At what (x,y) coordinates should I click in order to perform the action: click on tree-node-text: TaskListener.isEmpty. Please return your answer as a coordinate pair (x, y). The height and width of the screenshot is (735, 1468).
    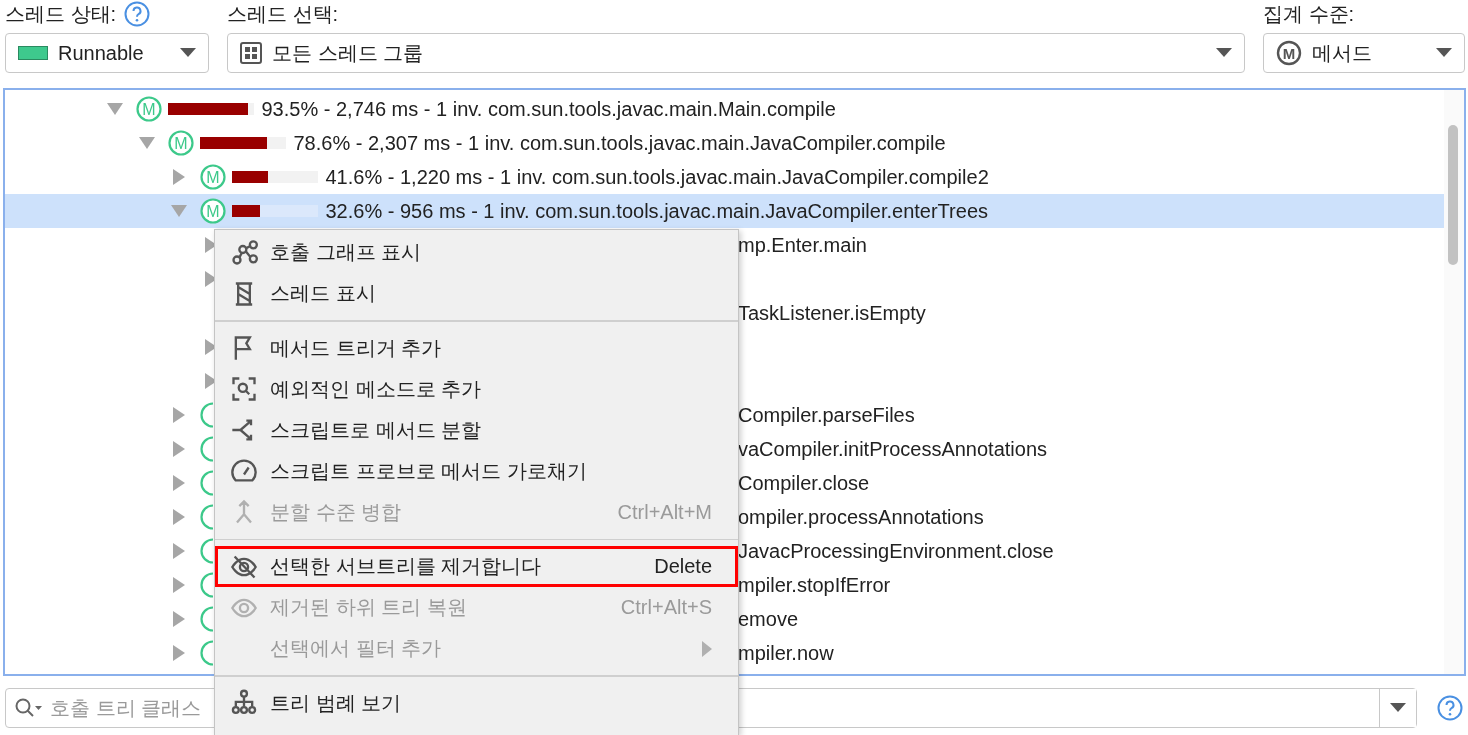
    Looking at the image, I should click on (832, 313).